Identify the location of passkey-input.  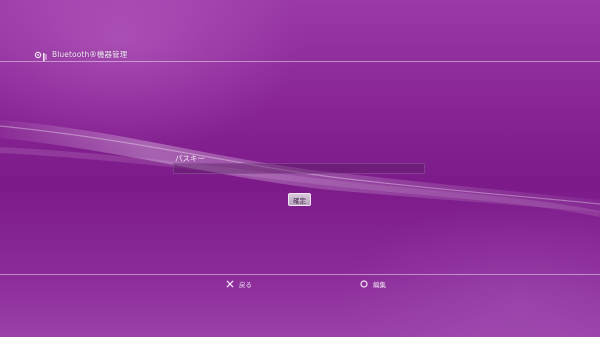
(299, 168).